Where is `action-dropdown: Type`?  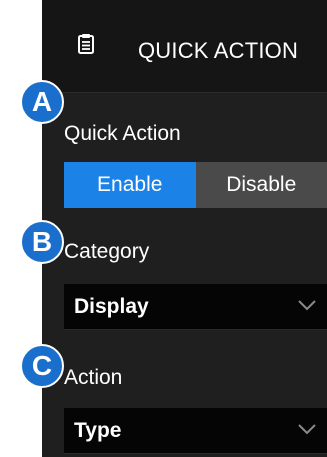 action-dropdown: Type is located at coordinates (195, 431).